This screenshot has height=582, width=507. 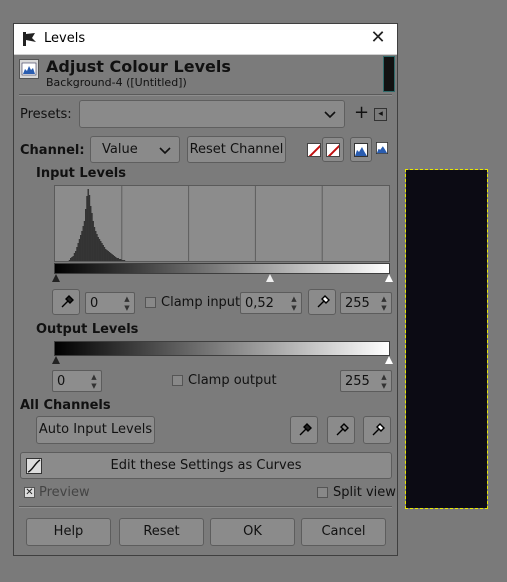 I want to click on input-white-point-picker, so click(x=322, y=302).